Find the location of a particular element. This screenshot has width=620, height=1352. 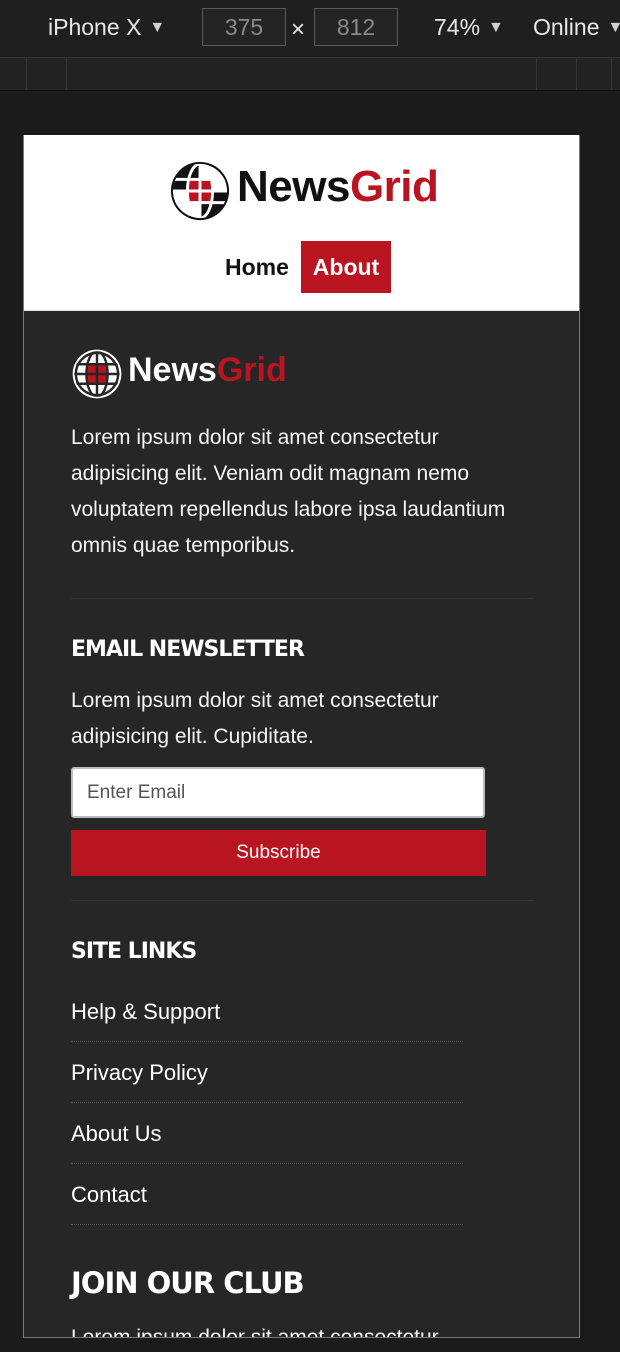

network-value: Online is located at coordinates (566, 27).